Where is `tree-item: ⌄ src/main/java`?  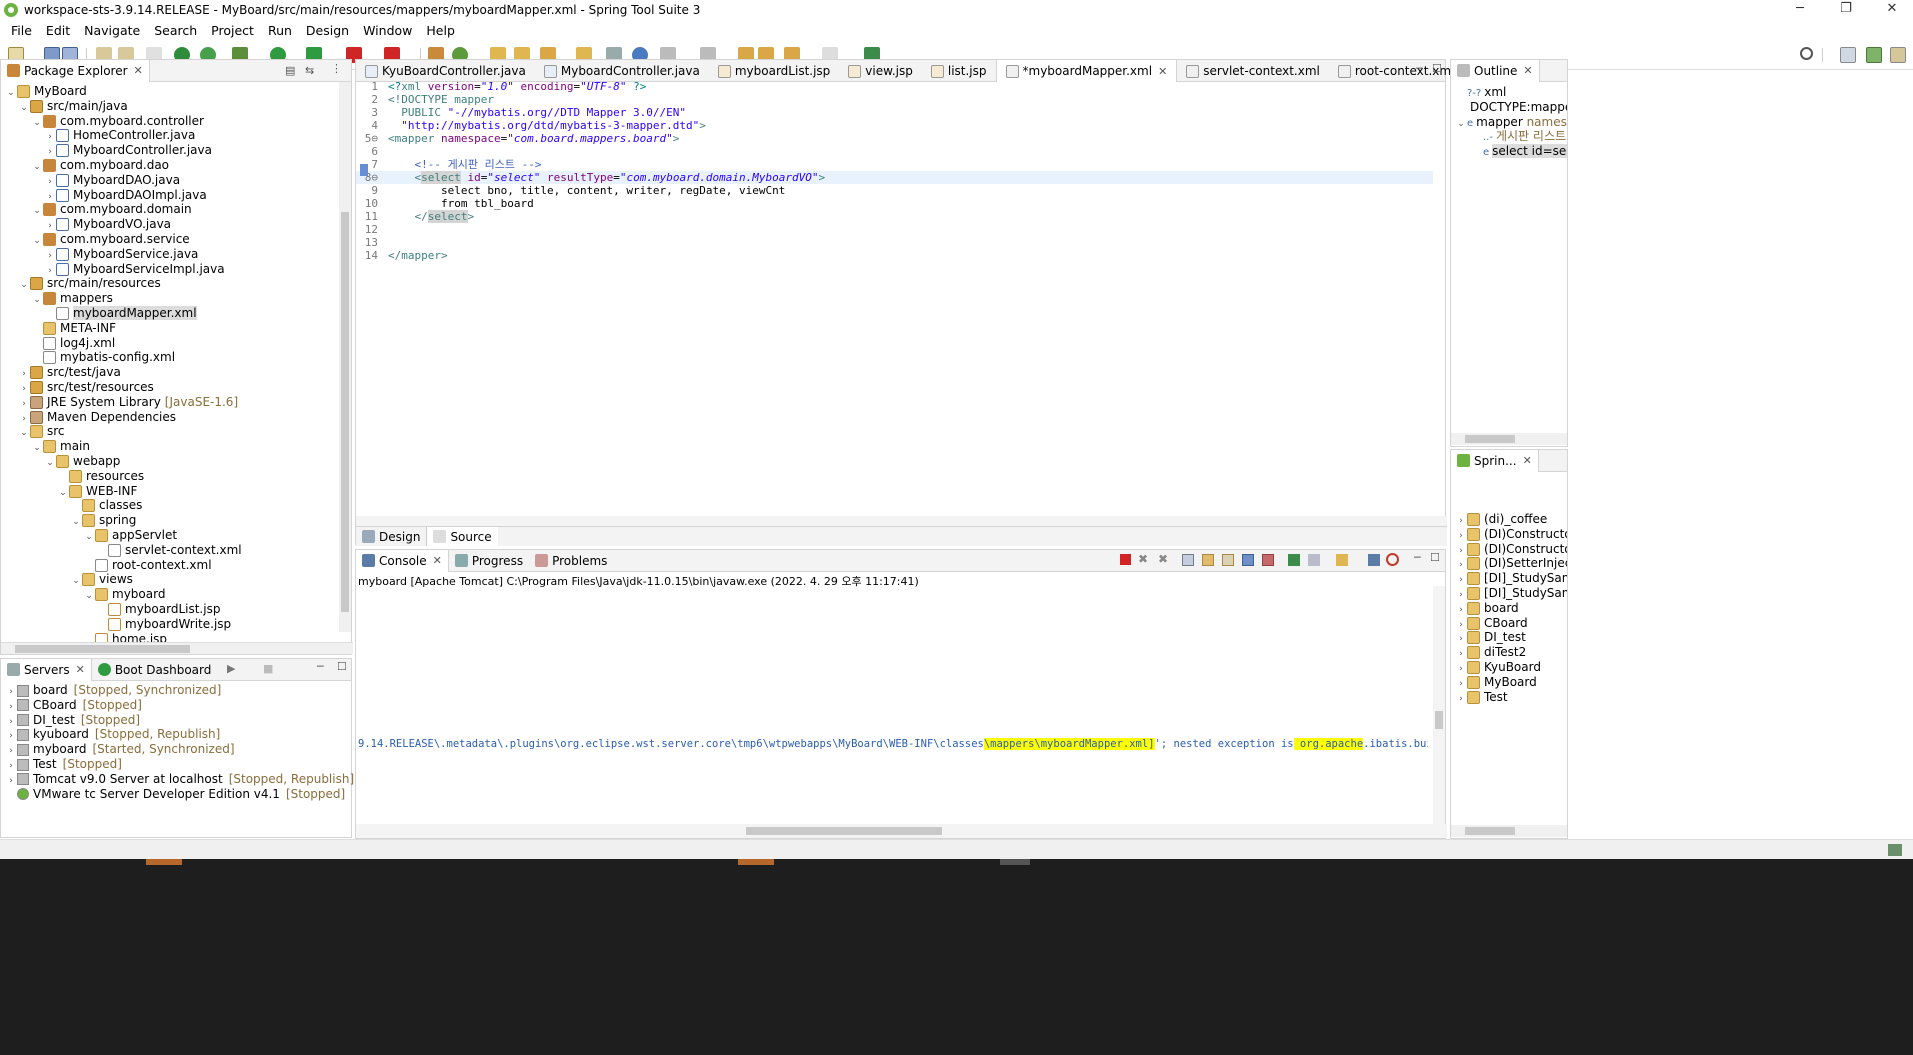
tree-item: ⌄ src/main/java is located at coordinates (73, 106).